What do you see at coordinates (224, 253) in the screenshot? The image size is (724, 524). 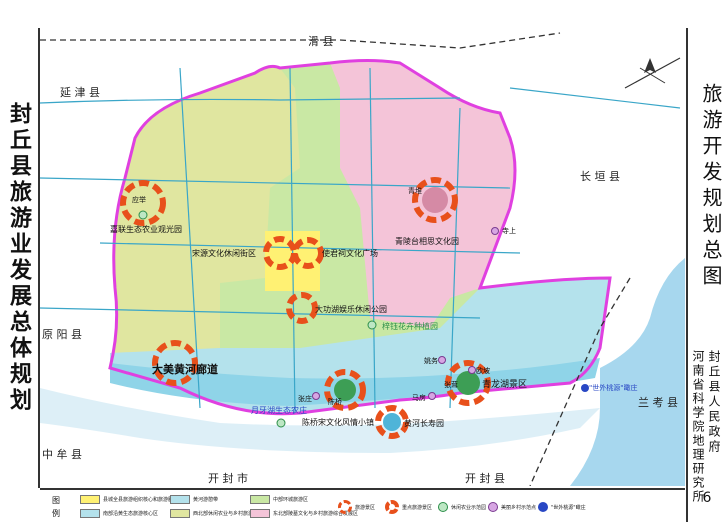 I see `label-song-street: 宋源文化休闲街区` at bounding box center [224, 253].